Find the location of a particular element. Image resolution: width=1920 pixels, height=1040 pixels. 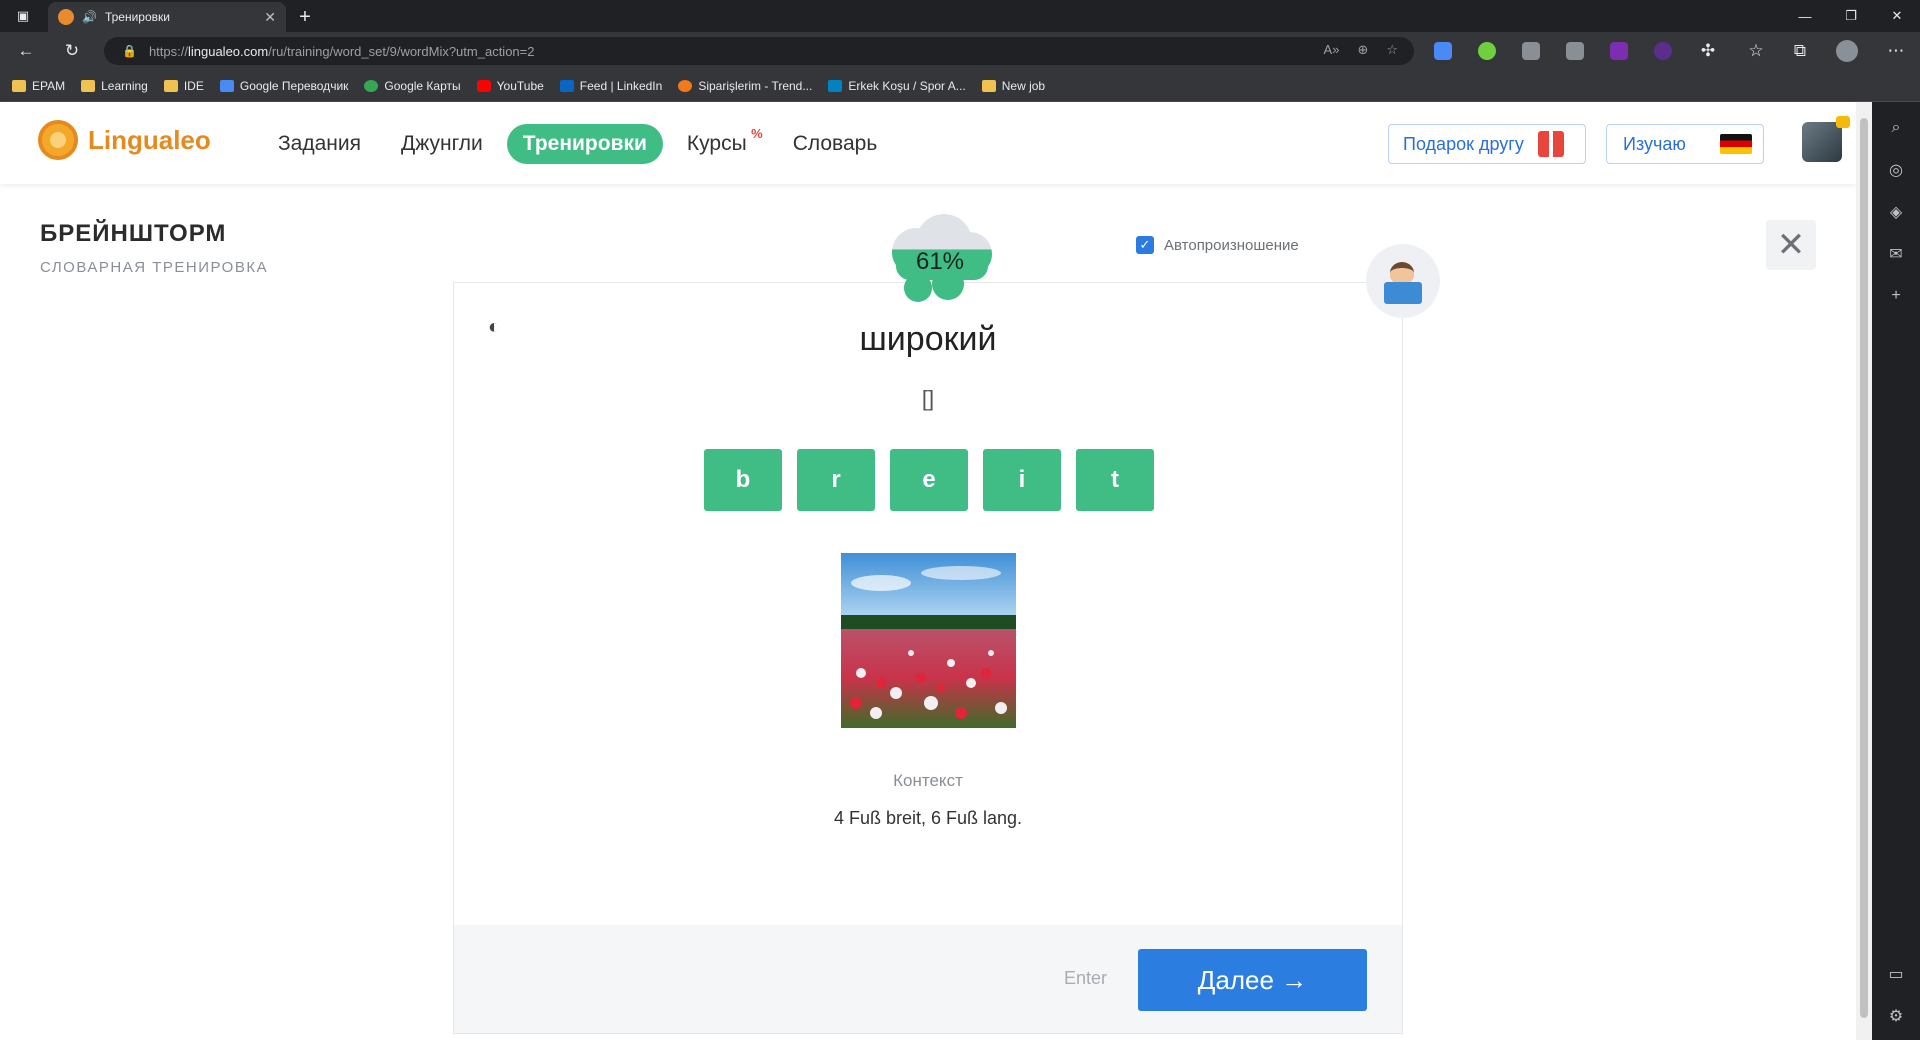

discount-badge: % is located at coordinates (757, 133).